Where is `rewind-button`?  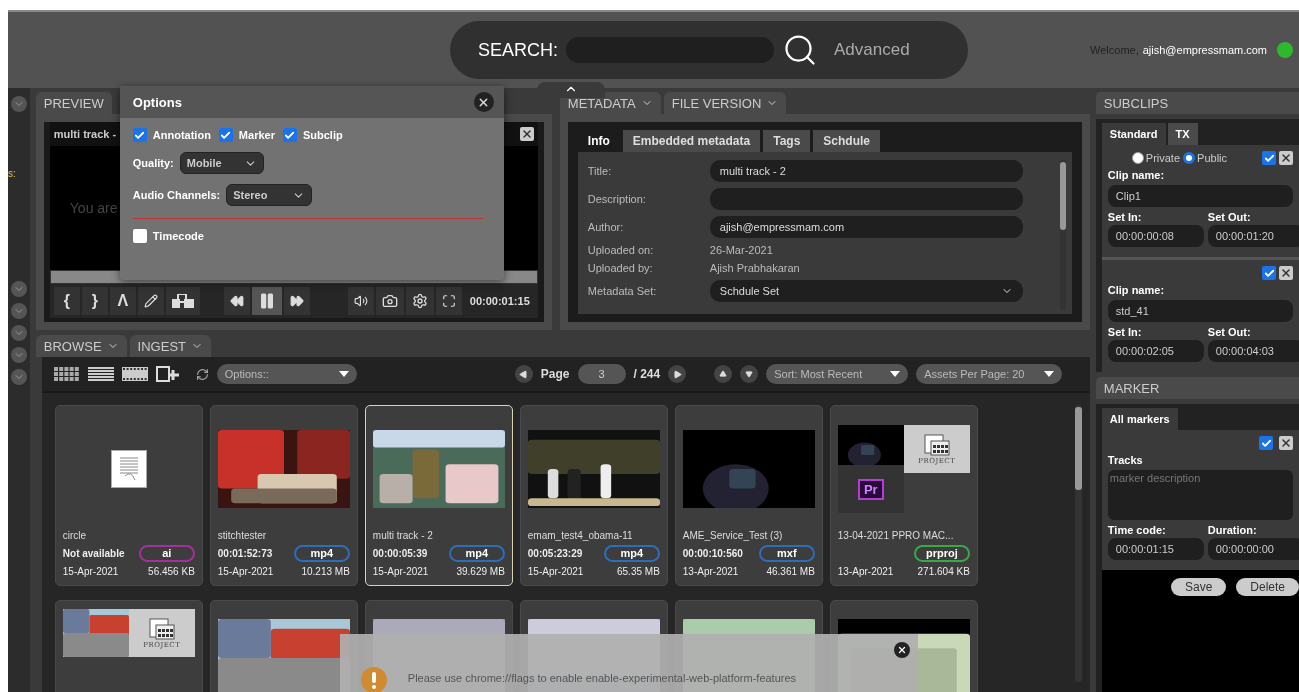 rewind-button is located at coordinates (236, 301).